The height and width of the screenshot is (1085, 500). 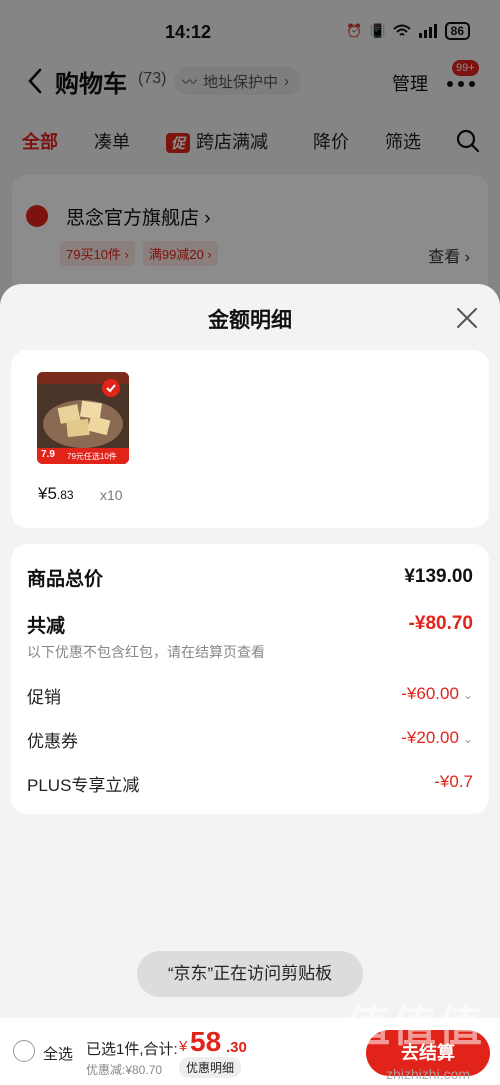 I want to click on plus-discount-label: PLUS专享立减, so click(x=83, y=785).